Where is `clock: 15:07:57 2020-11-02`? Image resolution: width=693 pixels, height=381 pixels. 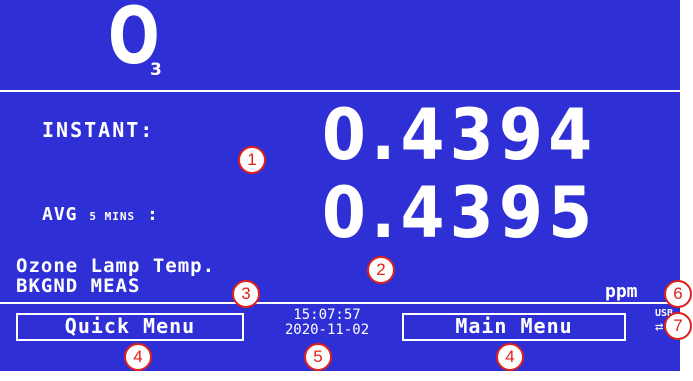 clock: 15:07:57 2020-11-02 is located at coordinates (327, 323).